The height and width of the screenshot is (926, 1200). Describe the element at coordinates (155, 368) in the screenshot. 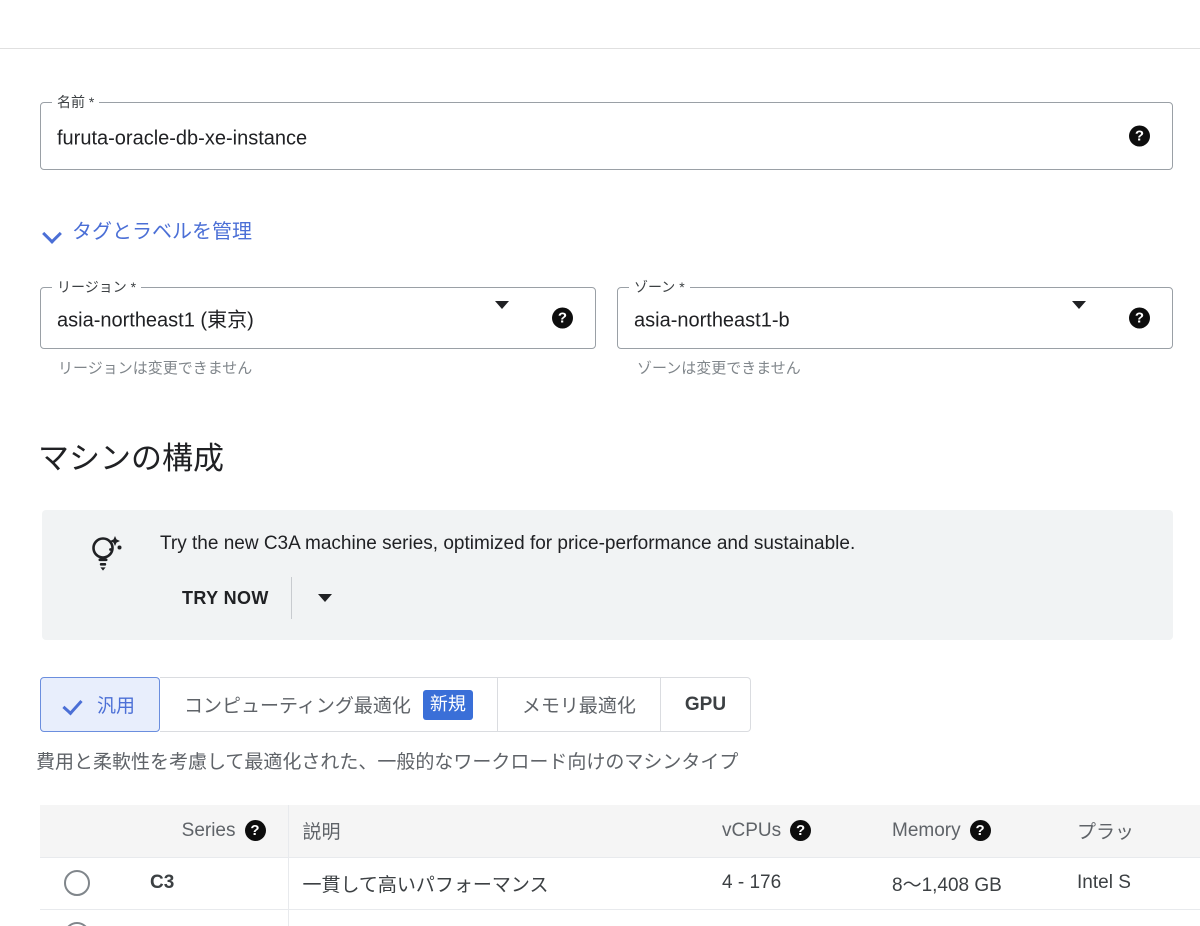

I see `region-helper-text: リージョンは変更できません` at that location.